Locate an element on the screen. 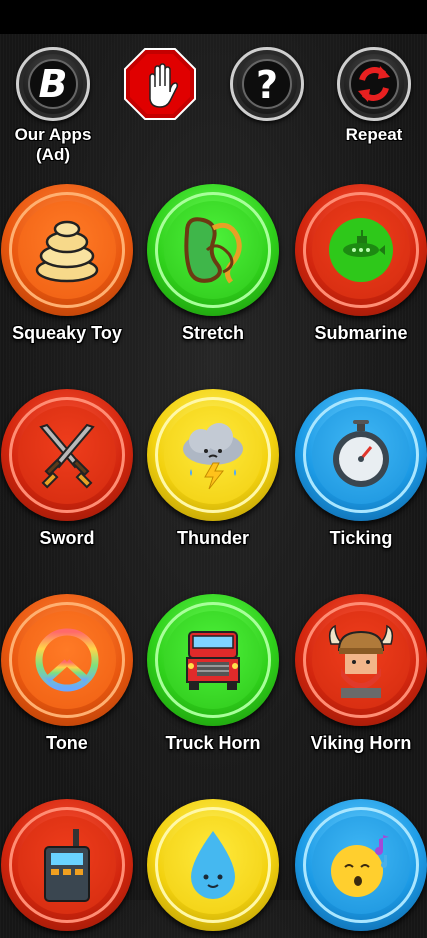 The height and width of the screenshot is (938, 427). sound-item-truck-horn: Truck Horn is located at coordinates (213, 674).